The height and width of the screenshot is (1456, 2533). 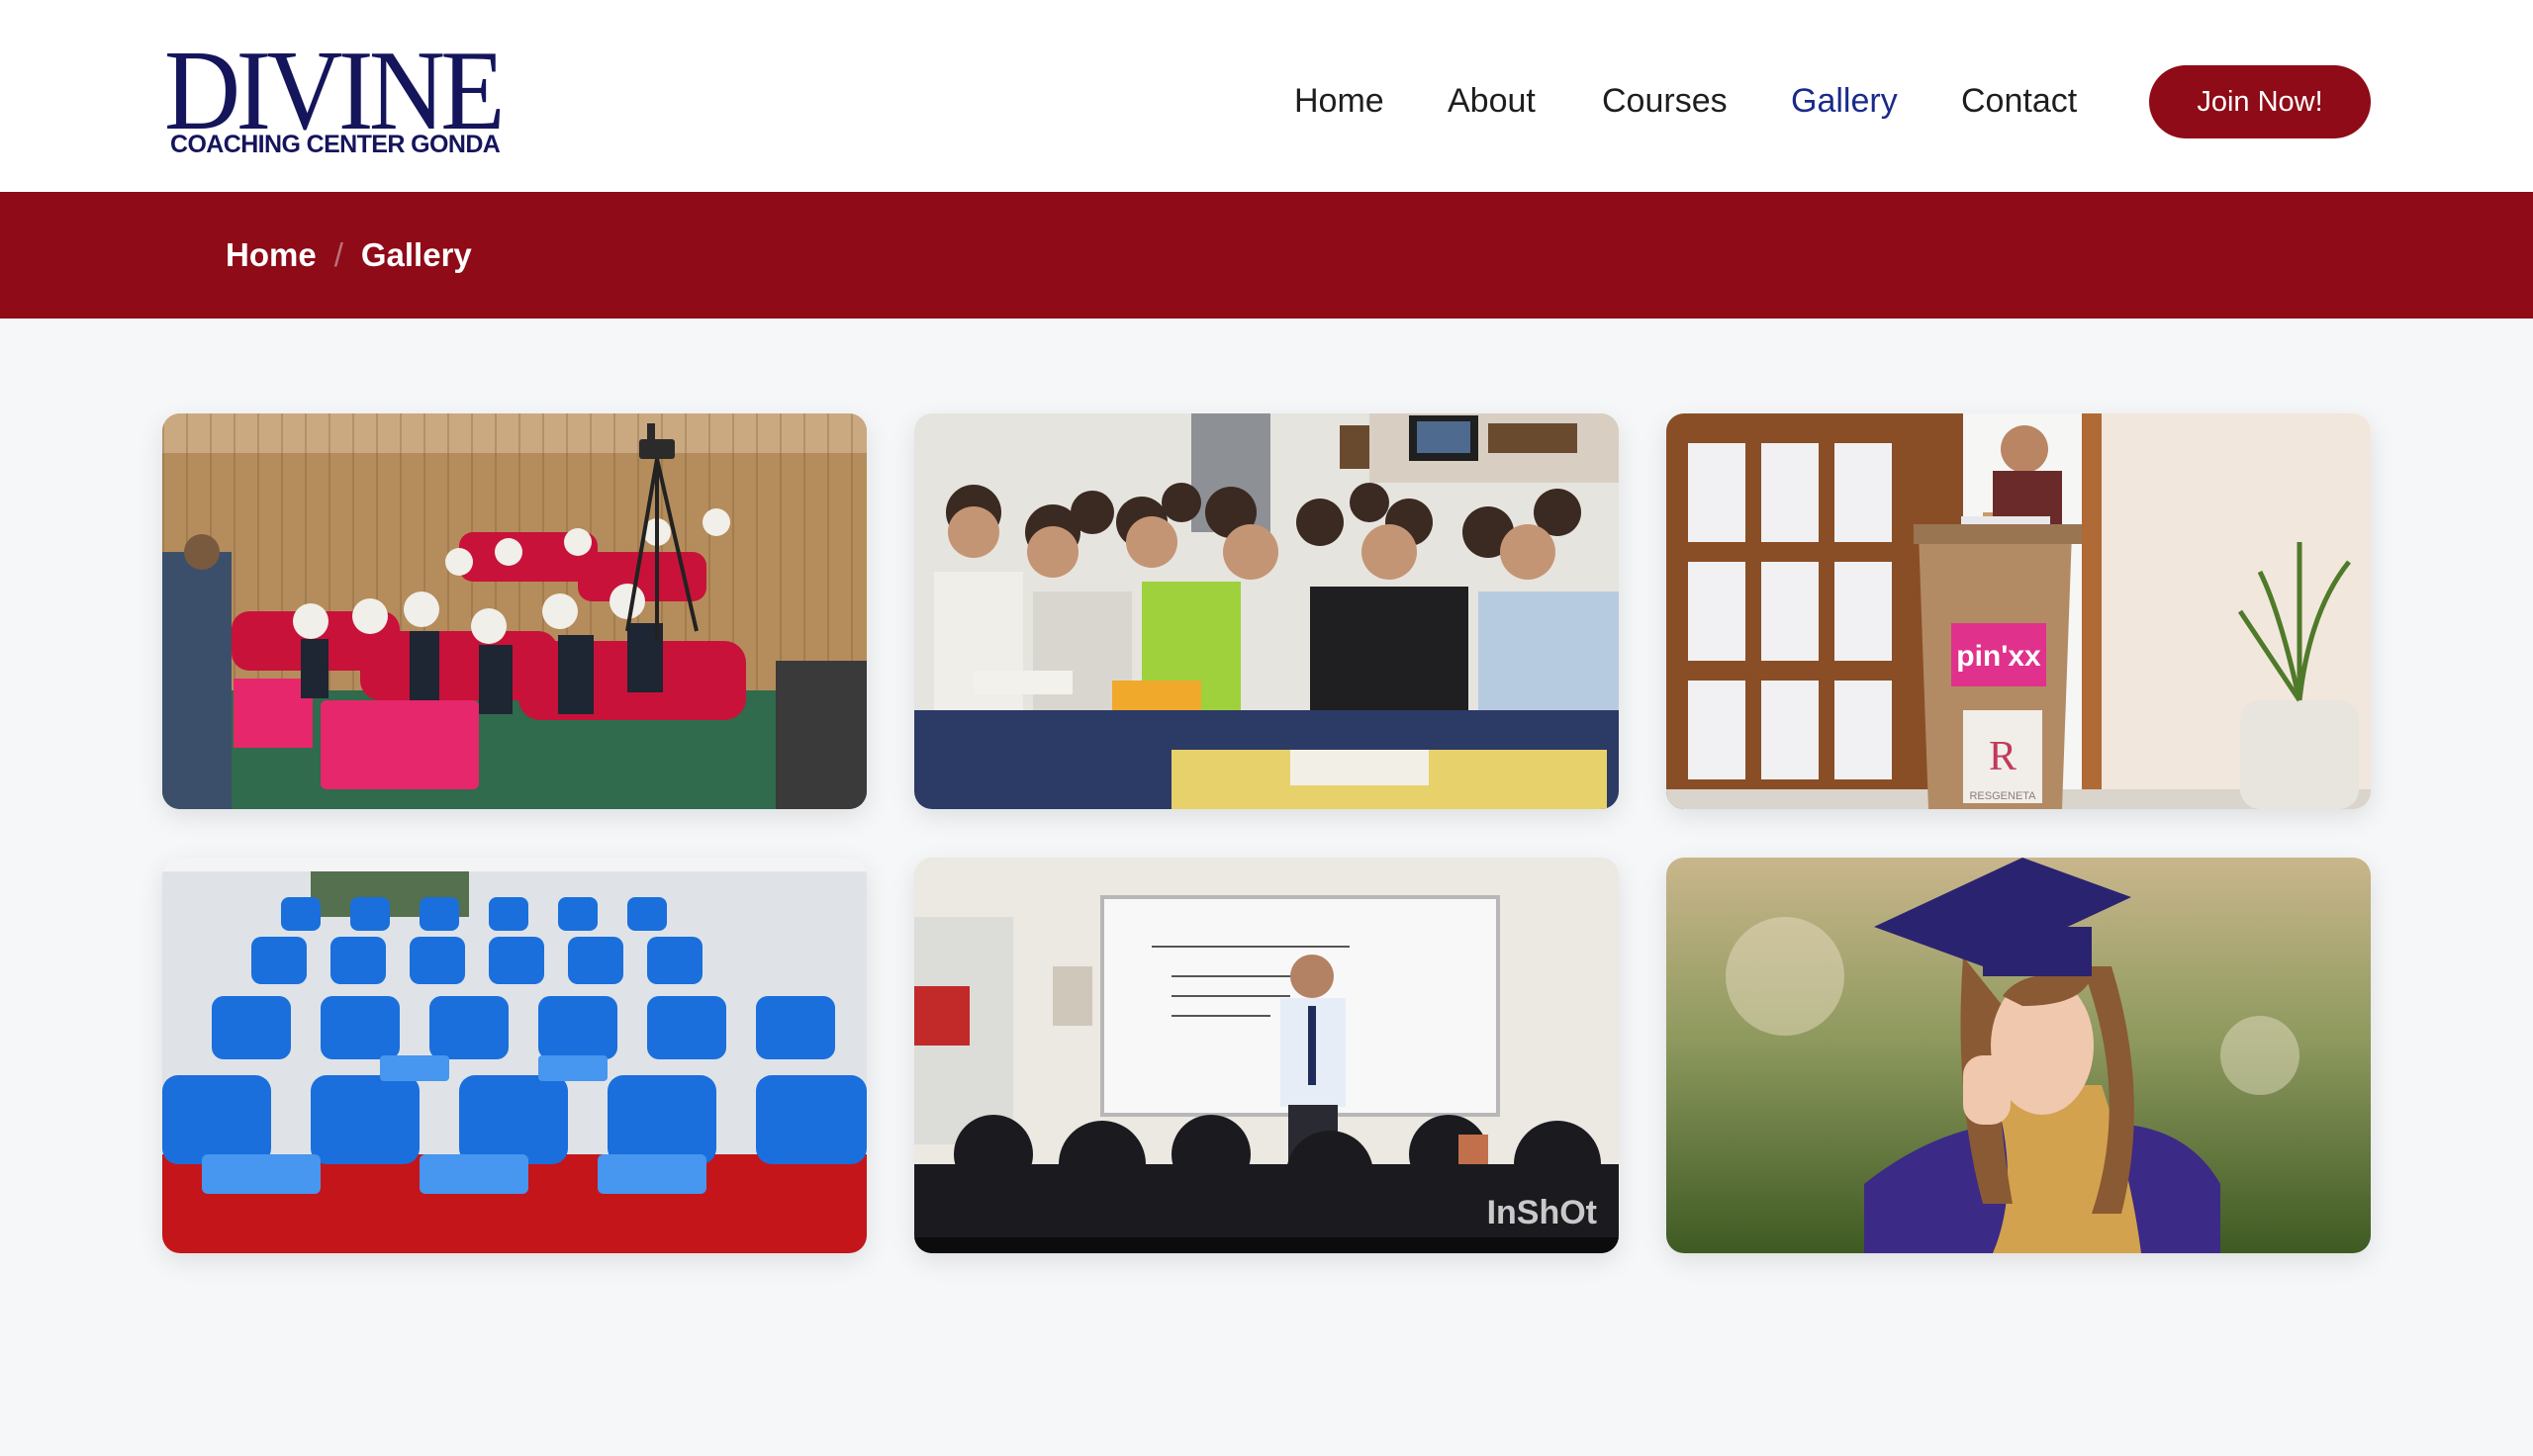 I want to click on graduate-photo, so click(x=2018, y=1055).